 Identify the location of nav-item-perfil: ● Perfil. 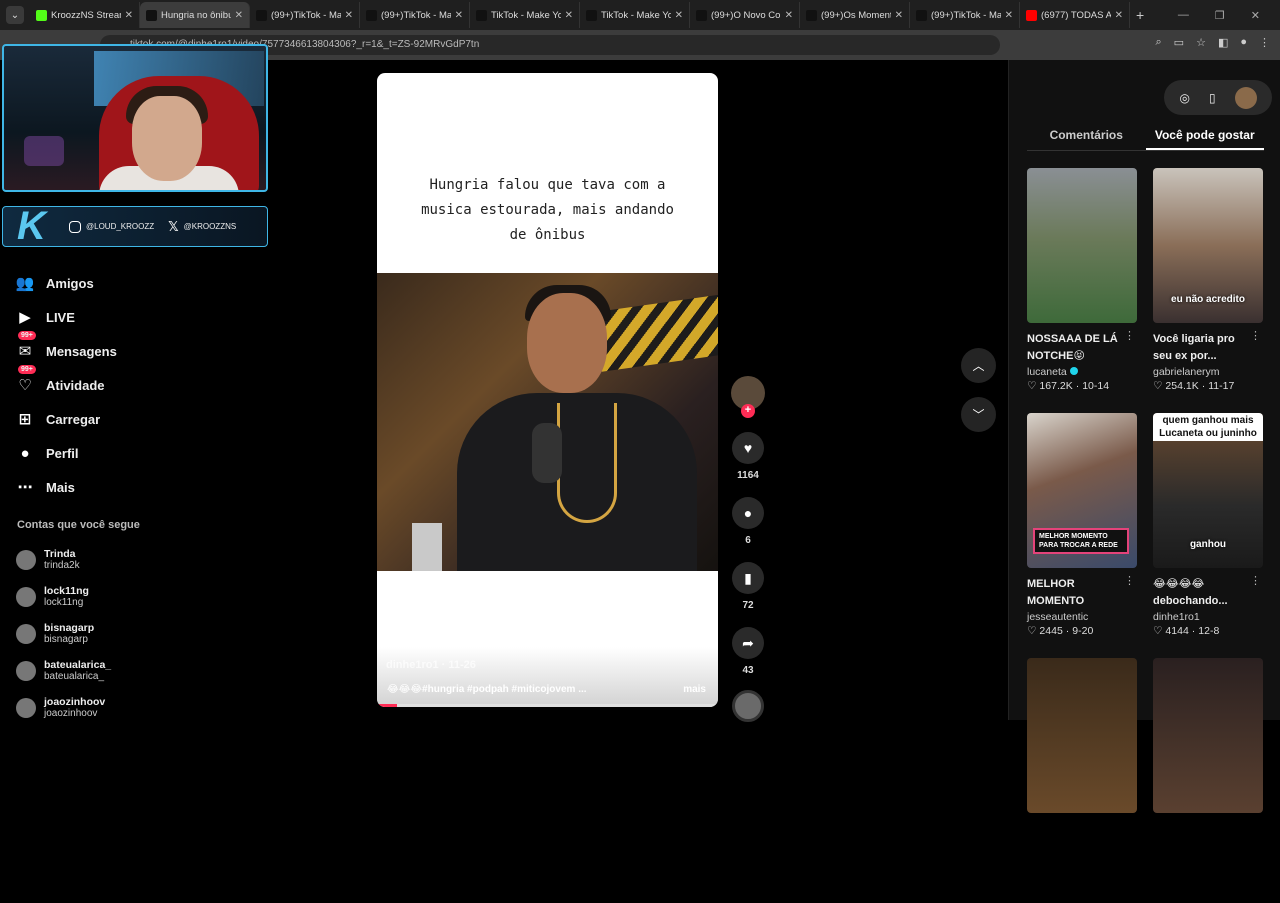
(66, 453).